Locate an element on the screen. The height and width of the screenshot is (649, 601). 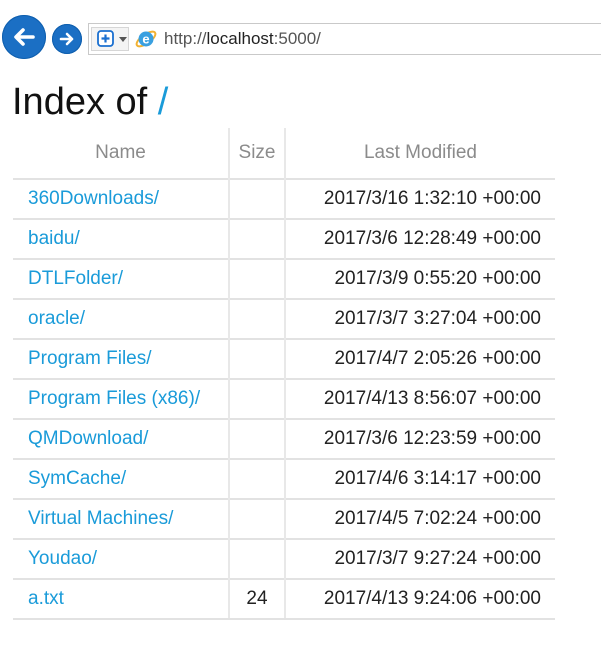
name-cell: Program Files (x86)/ is located at coordinates (121, 398).